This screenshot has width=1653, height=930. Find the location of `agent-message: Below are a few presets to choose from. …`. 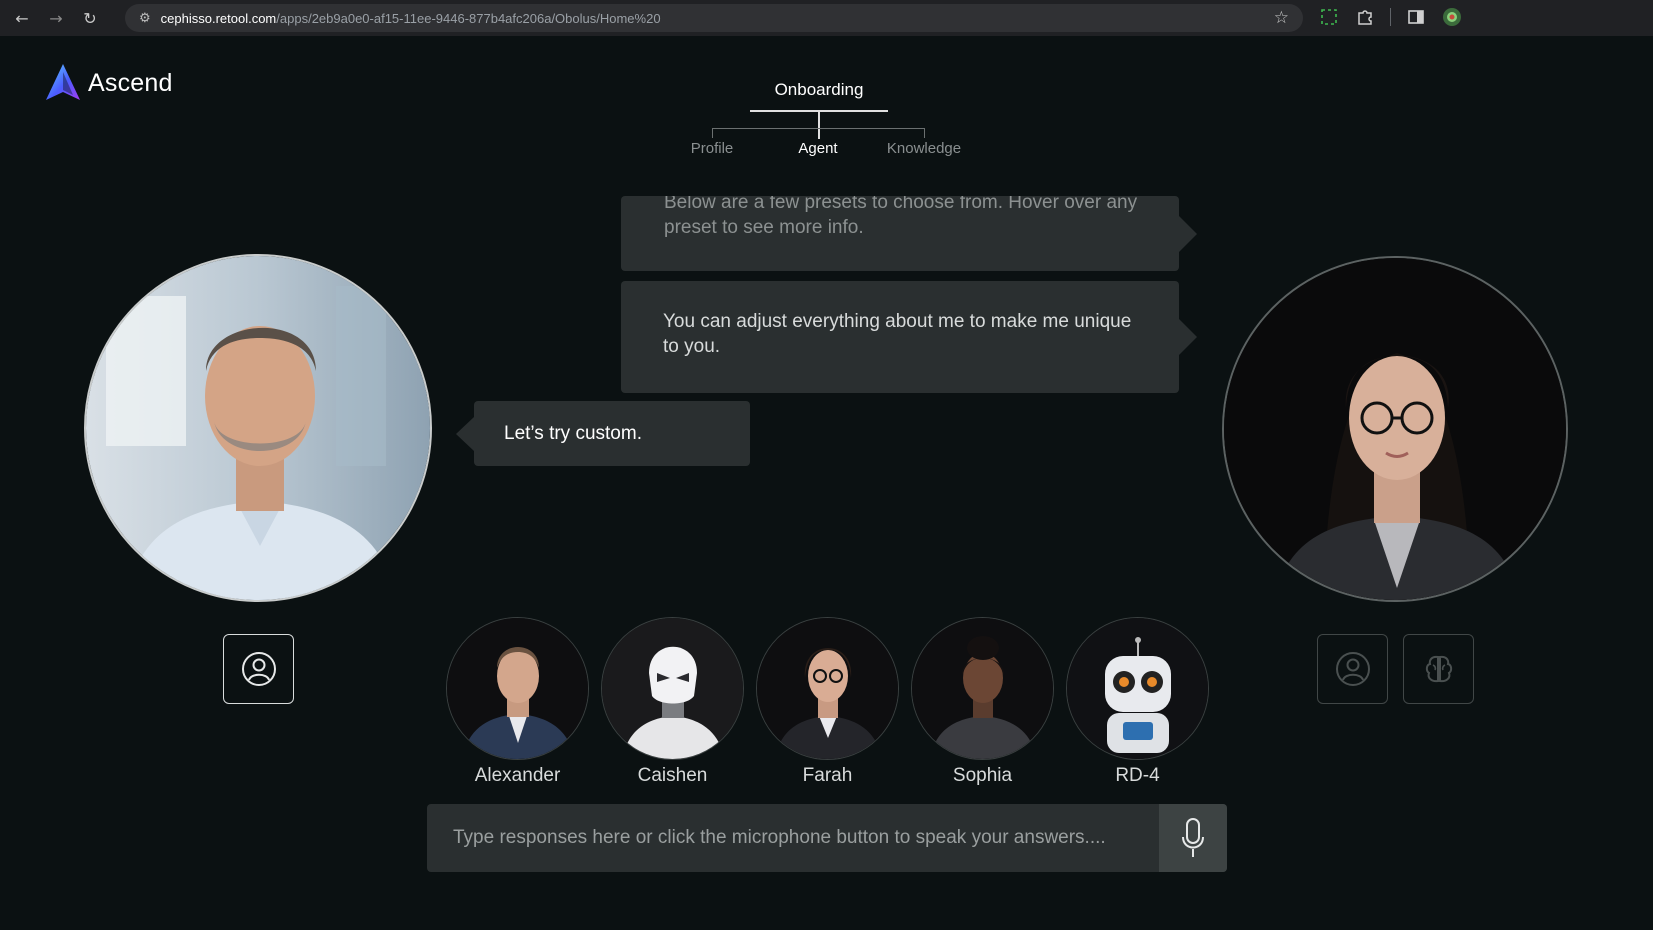

agent-message: Below are a few presets to choose from. … is located at coordinates (900, 231).